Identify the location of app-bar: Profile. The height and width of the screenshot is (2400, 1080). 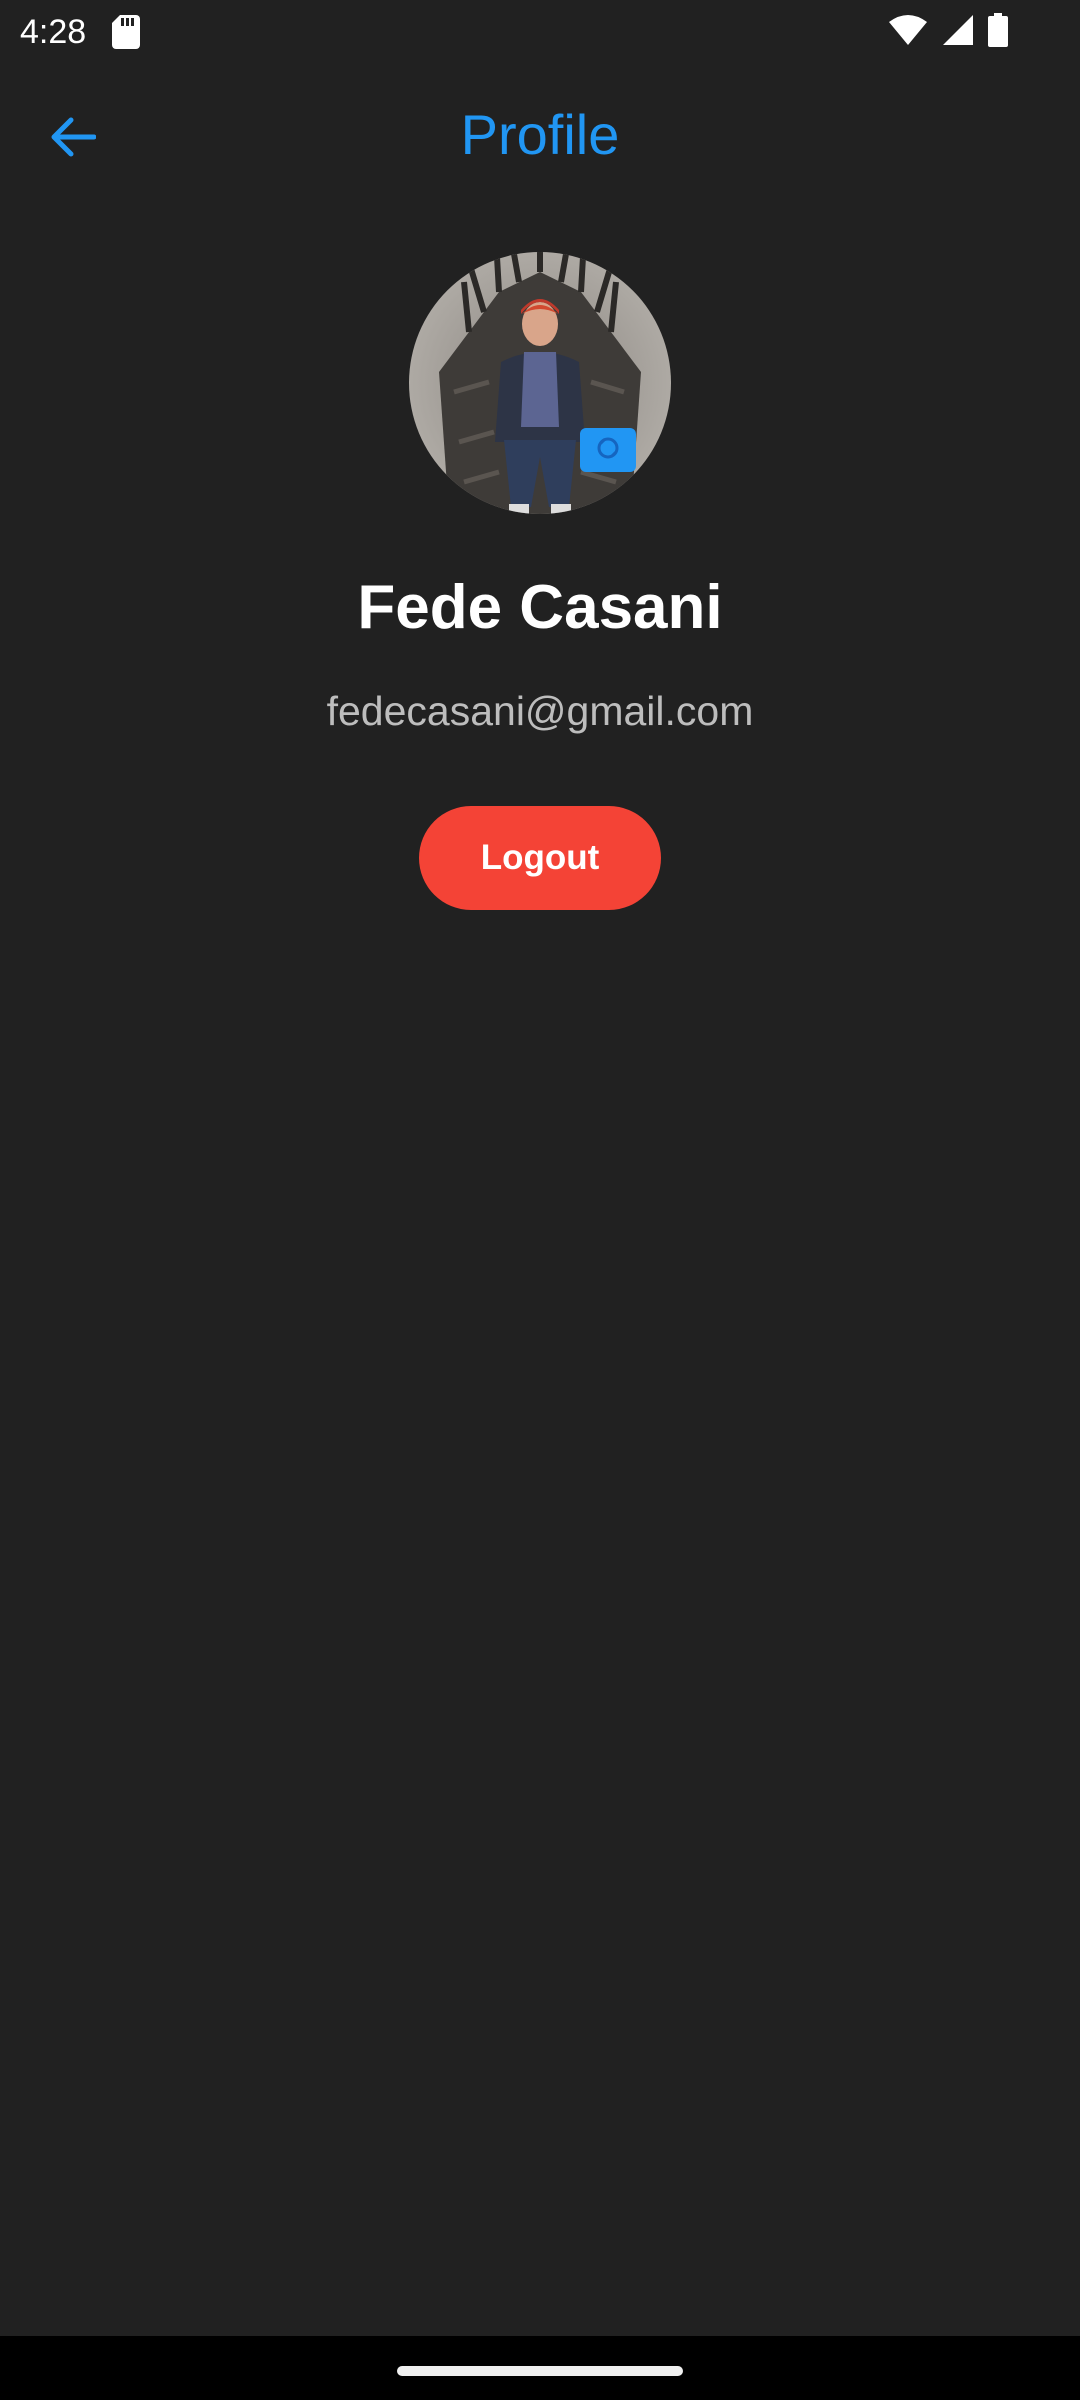
(540, 136).